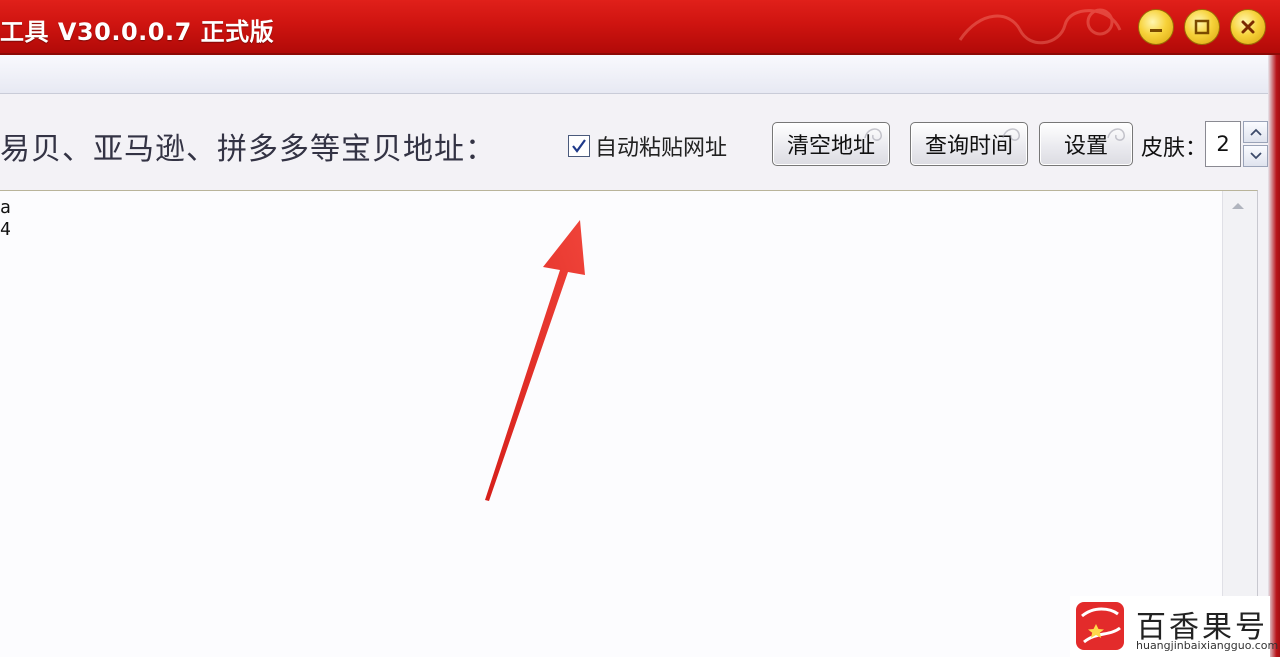 The image size is (1280, 657). Describe the element at coordinates (1100, 626) in the screenshot. I see `brand-logo-icon` at that location.